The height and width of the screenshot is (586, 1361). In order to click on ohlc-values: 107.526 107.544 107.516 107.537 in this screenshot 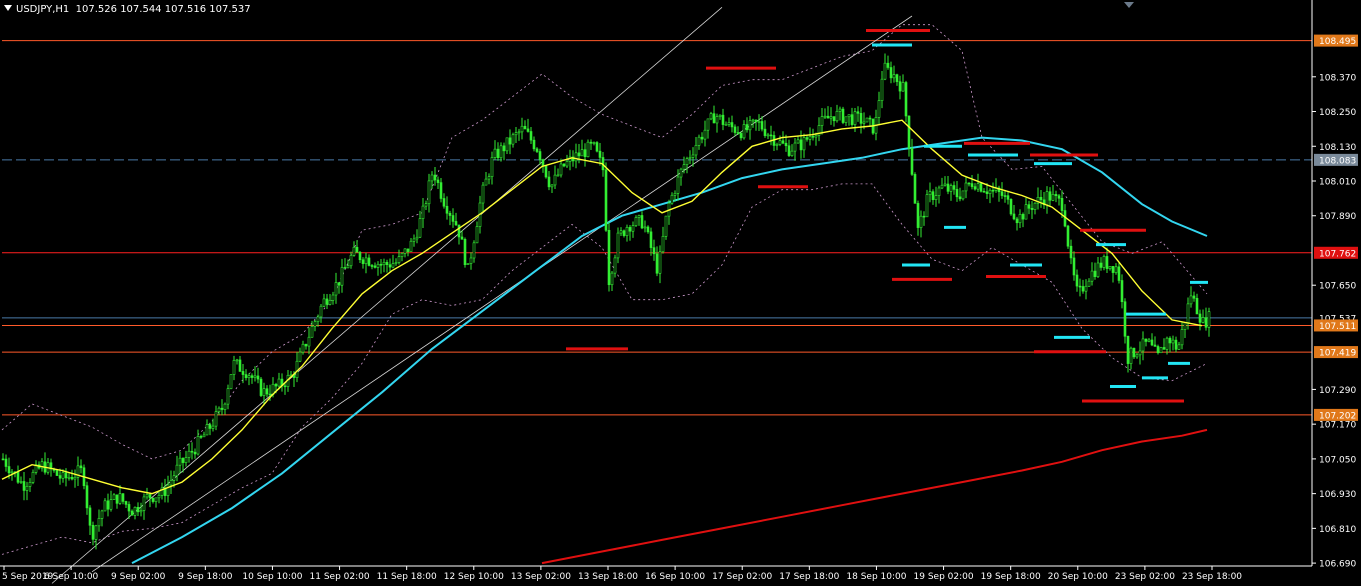, I will do `click(163, 9)`.